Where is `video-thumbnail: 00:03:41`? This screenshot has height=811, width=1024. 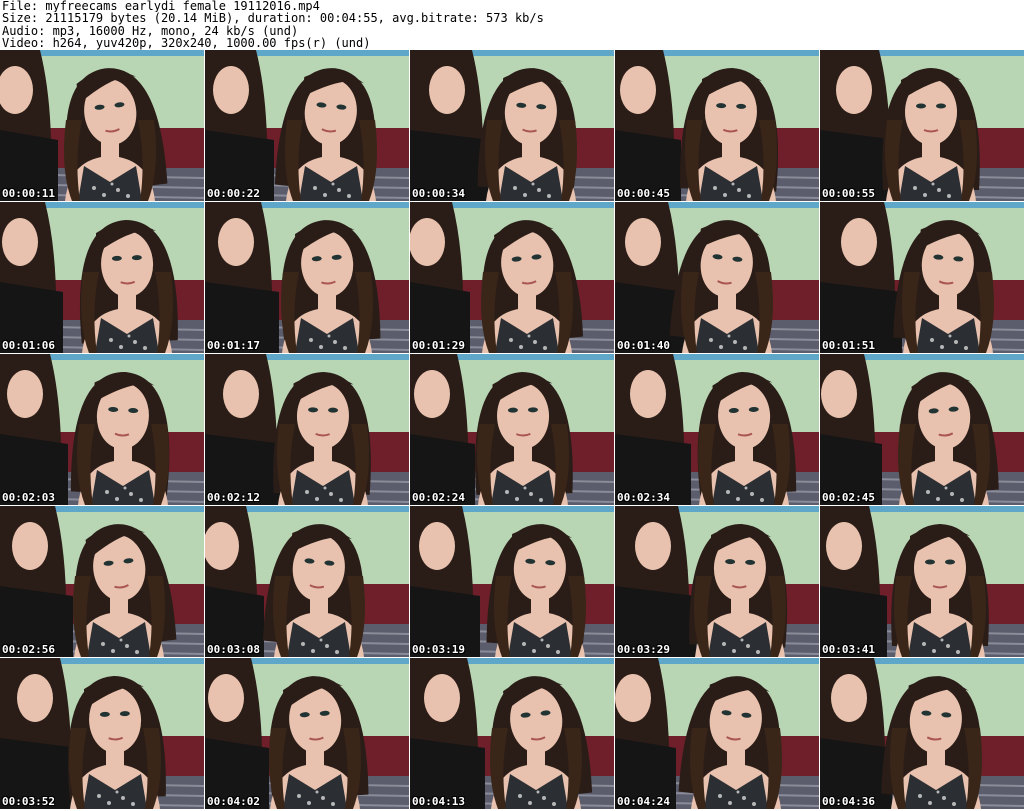
video-thumbnail: 00:03:41 is located at coordinates (922, 581).